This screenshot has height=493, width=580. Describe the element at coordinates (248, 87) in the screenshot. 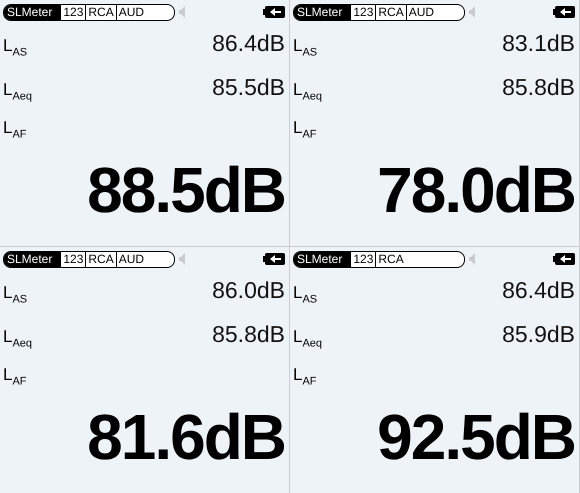

I see `reading-value: 85.5dB` at that location.